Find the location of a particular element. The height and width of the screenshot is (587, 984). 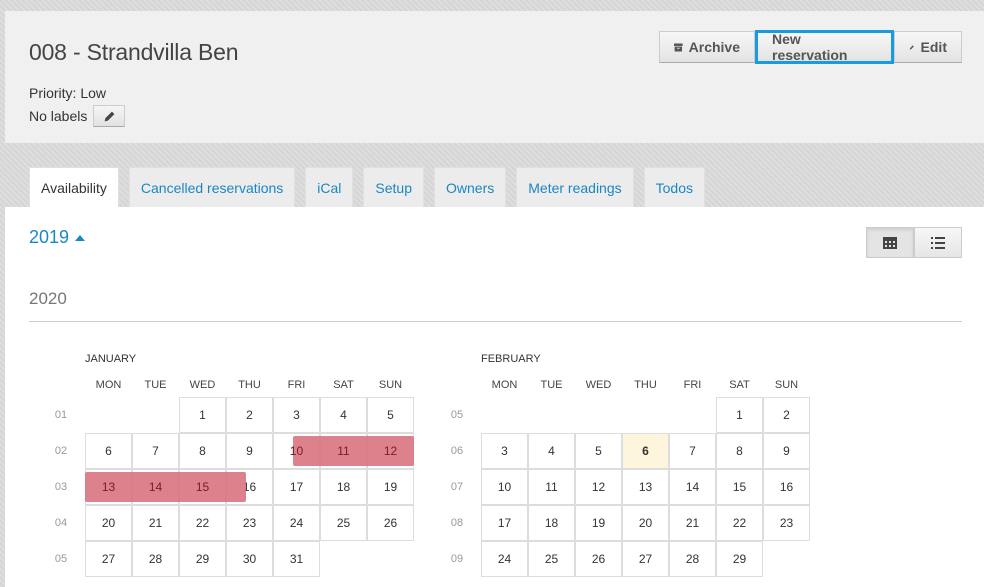

day-cell: 6 is located at coordinates (108, 451).